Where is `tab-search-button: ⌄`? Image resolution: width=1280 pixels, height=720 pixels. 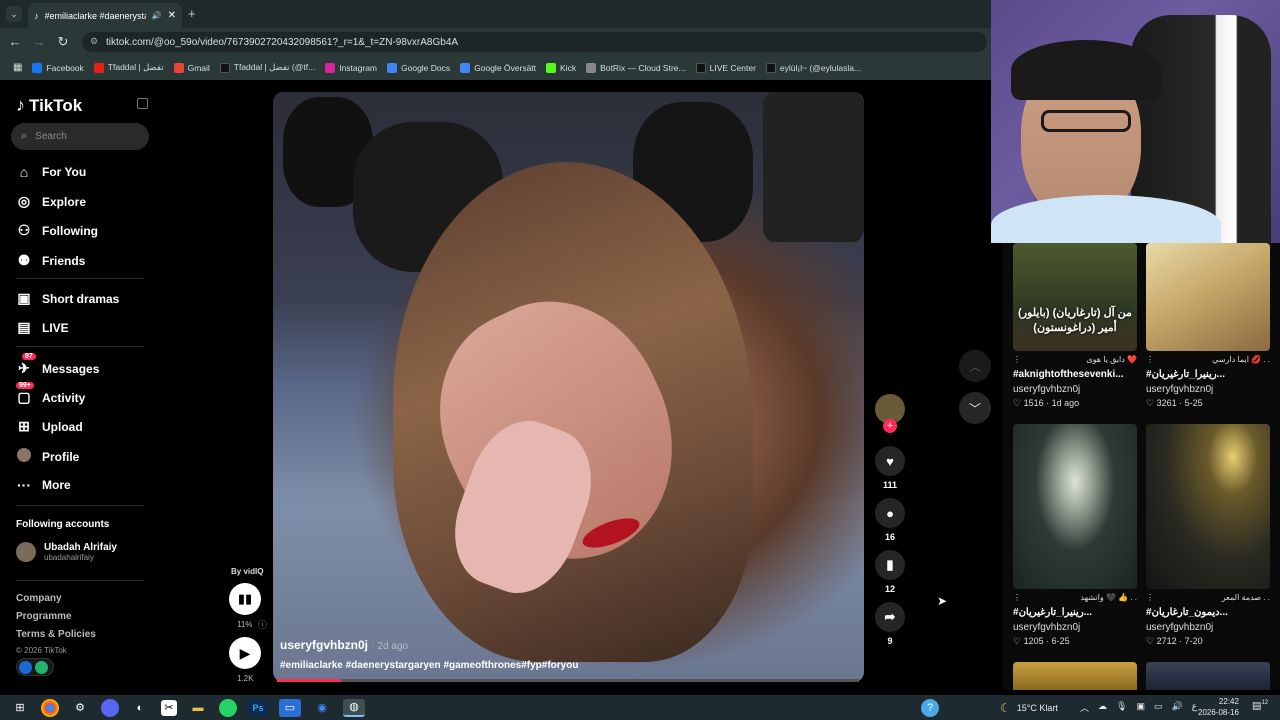 tab-search-button: ⌄ is located at coordinates (14, 14).